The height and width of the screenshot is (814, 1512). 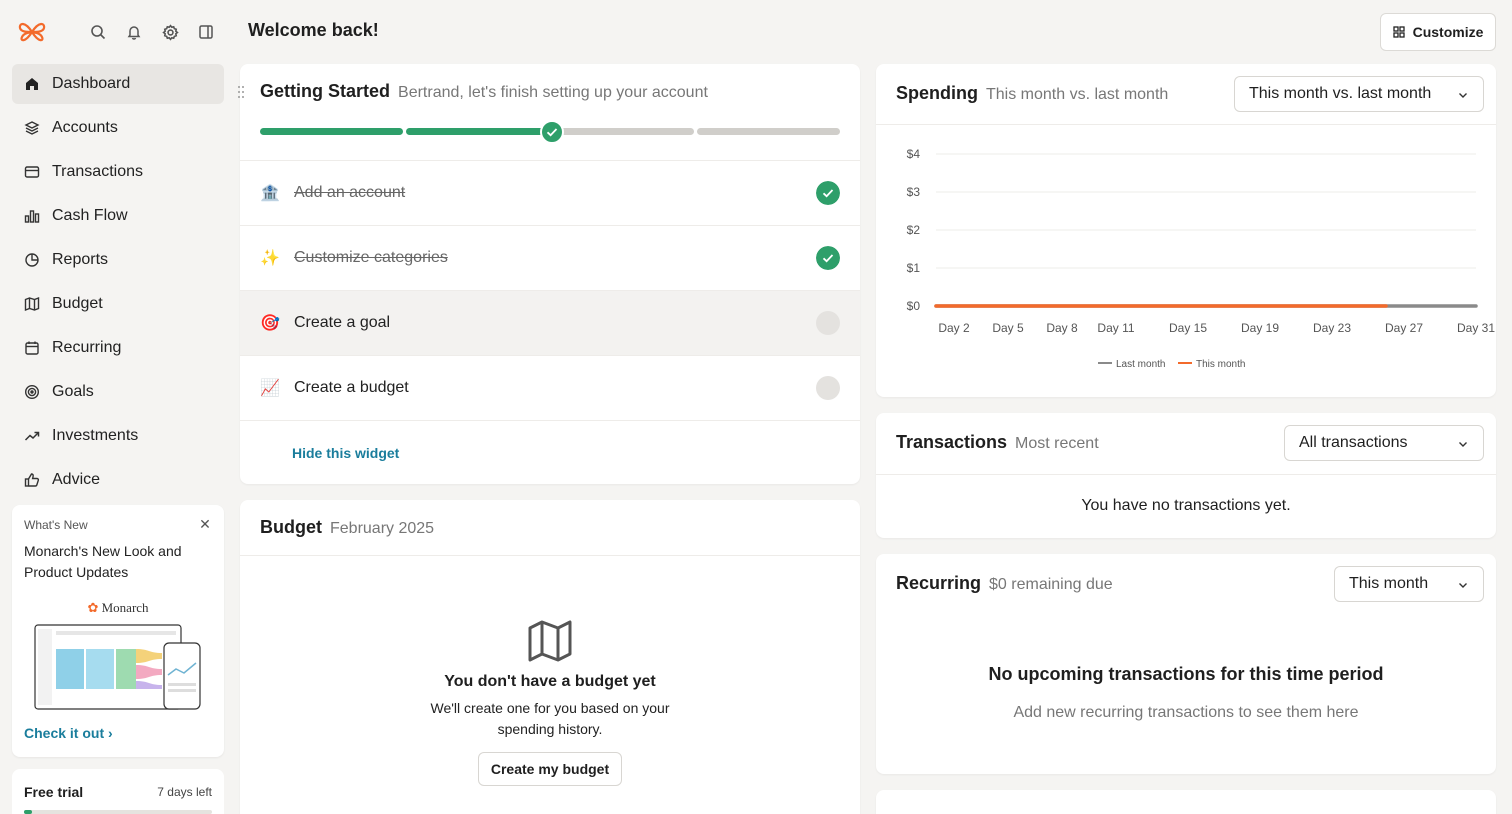 I want to click on whats-new-title: Monarch's New Look and Product Updates, so click(x=103, y=561).